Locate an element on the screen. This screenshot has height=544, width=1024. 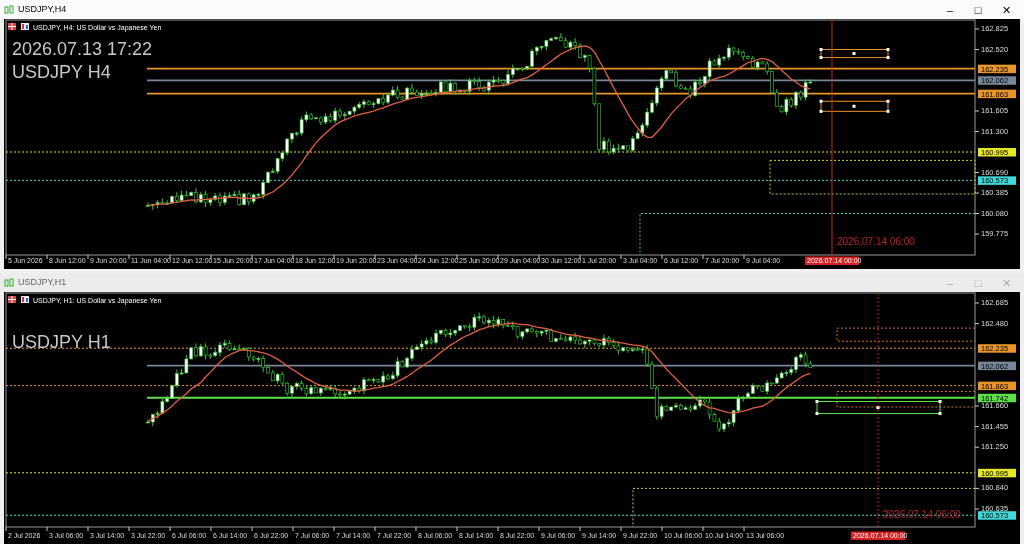
window-title: USDJPY,H4 is located at coordinates (42, 9).